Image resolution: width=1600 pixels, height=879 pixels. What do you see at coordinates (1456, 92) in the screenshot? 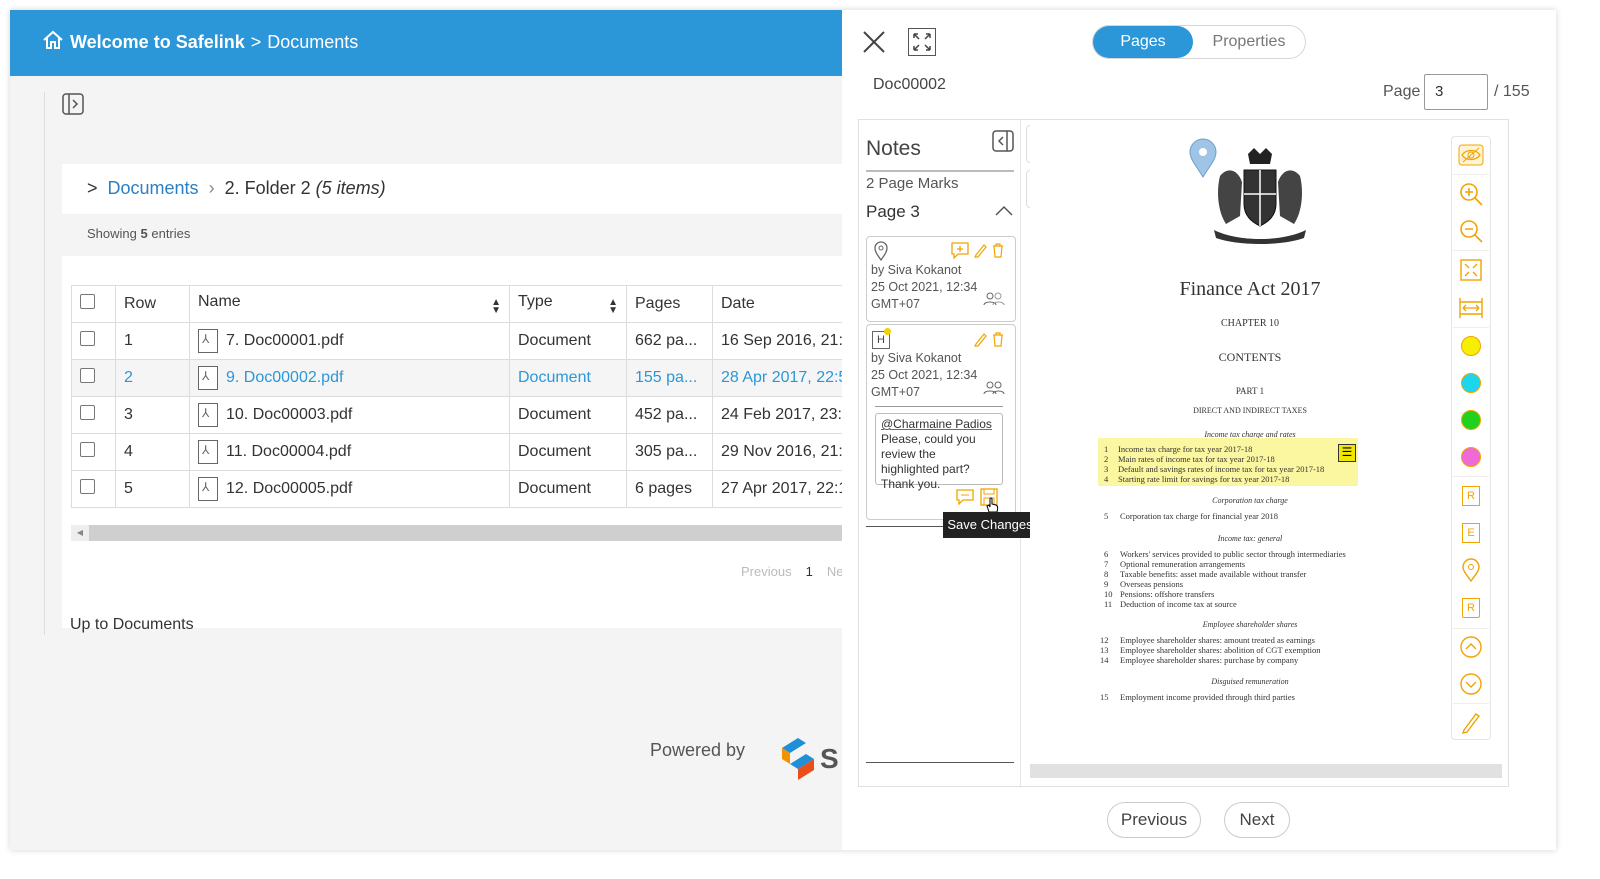
I see `page-number-input: 3` at bounding box center [1456, 92].